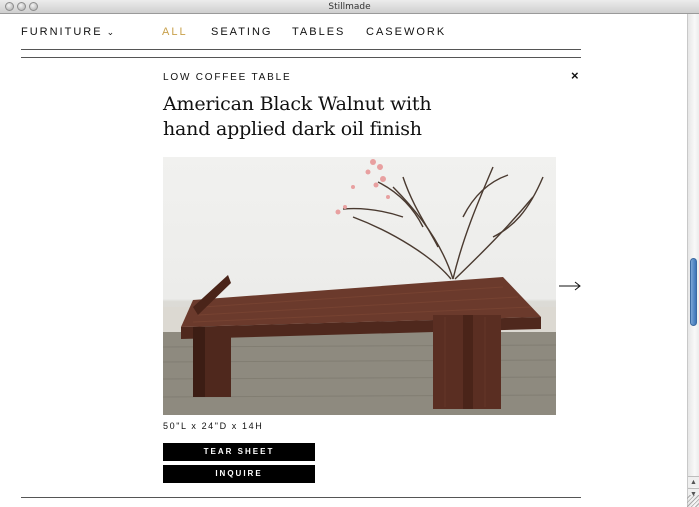 The height and width of the screenshot is (507, 699). What do you see at coordinates (693, 292) in the screenshot?
I see `scrollbar-thumb` at bounding box center [693, 292].